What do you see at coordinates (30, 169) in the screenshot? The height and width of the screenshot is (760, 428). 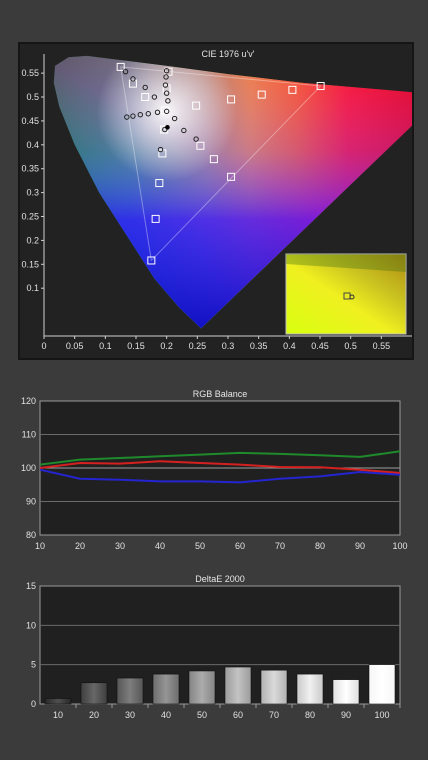 I see `y-tick-label: 0.35` at bounding box center [30, 169].